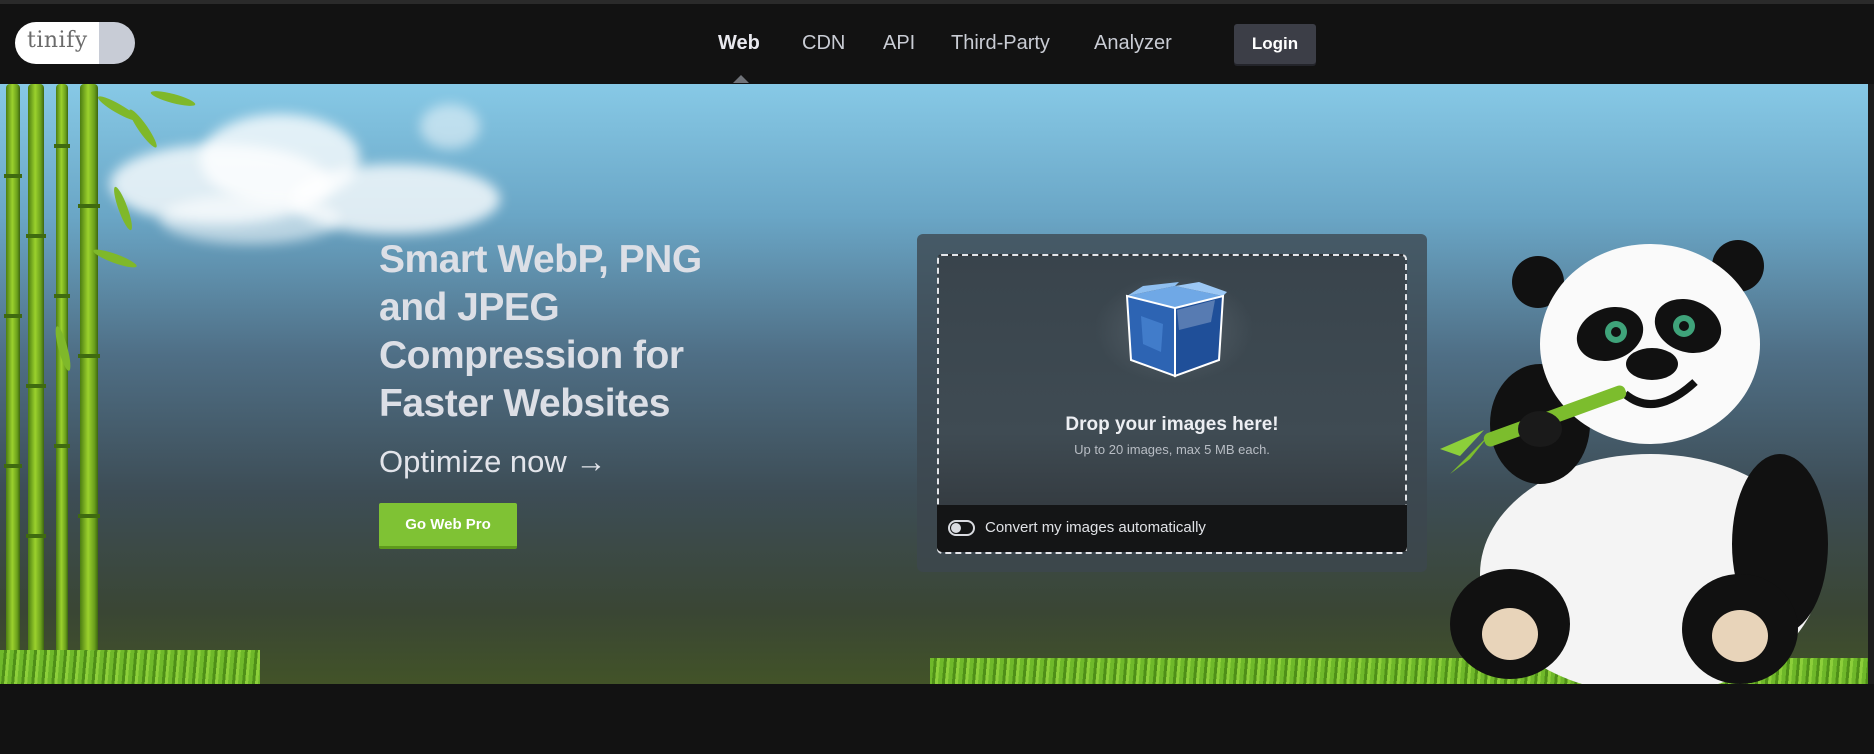 The height and width of the screenshot is (754, 1874). Describe the element at coordinates (57, 40) in the screenshot. I see `logo-text: tinify` at that location.